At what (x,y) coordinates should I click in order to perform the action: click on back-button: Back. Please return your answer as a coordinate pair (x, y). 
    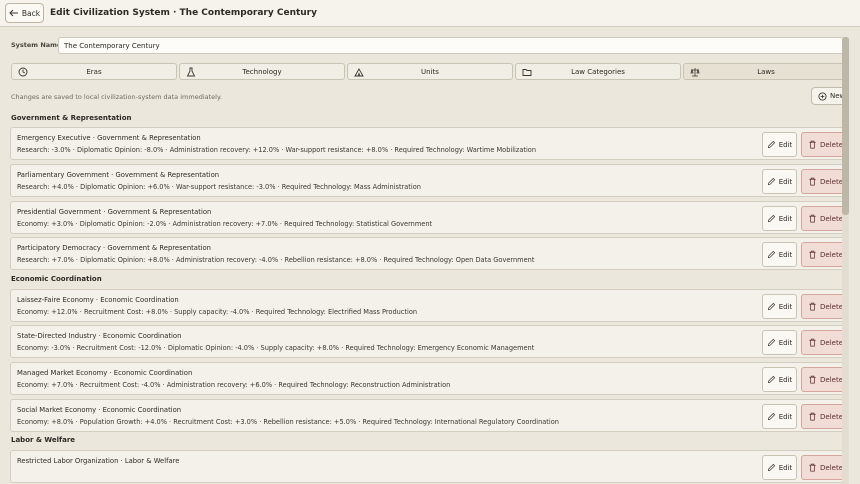
    Looking at the image, I should click on (24, 13).